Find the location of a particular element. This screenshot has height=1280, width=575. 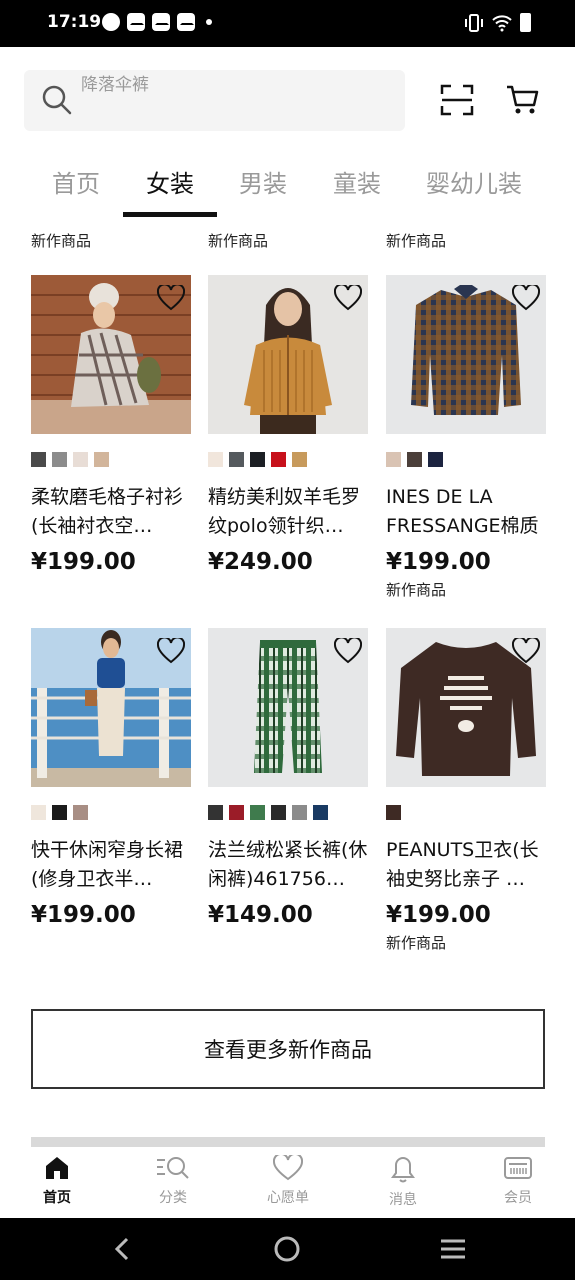

product-card: 快干休闲窄身长裙(修身卫衣半… ¥199.00 is located at coordinates (111, 778).